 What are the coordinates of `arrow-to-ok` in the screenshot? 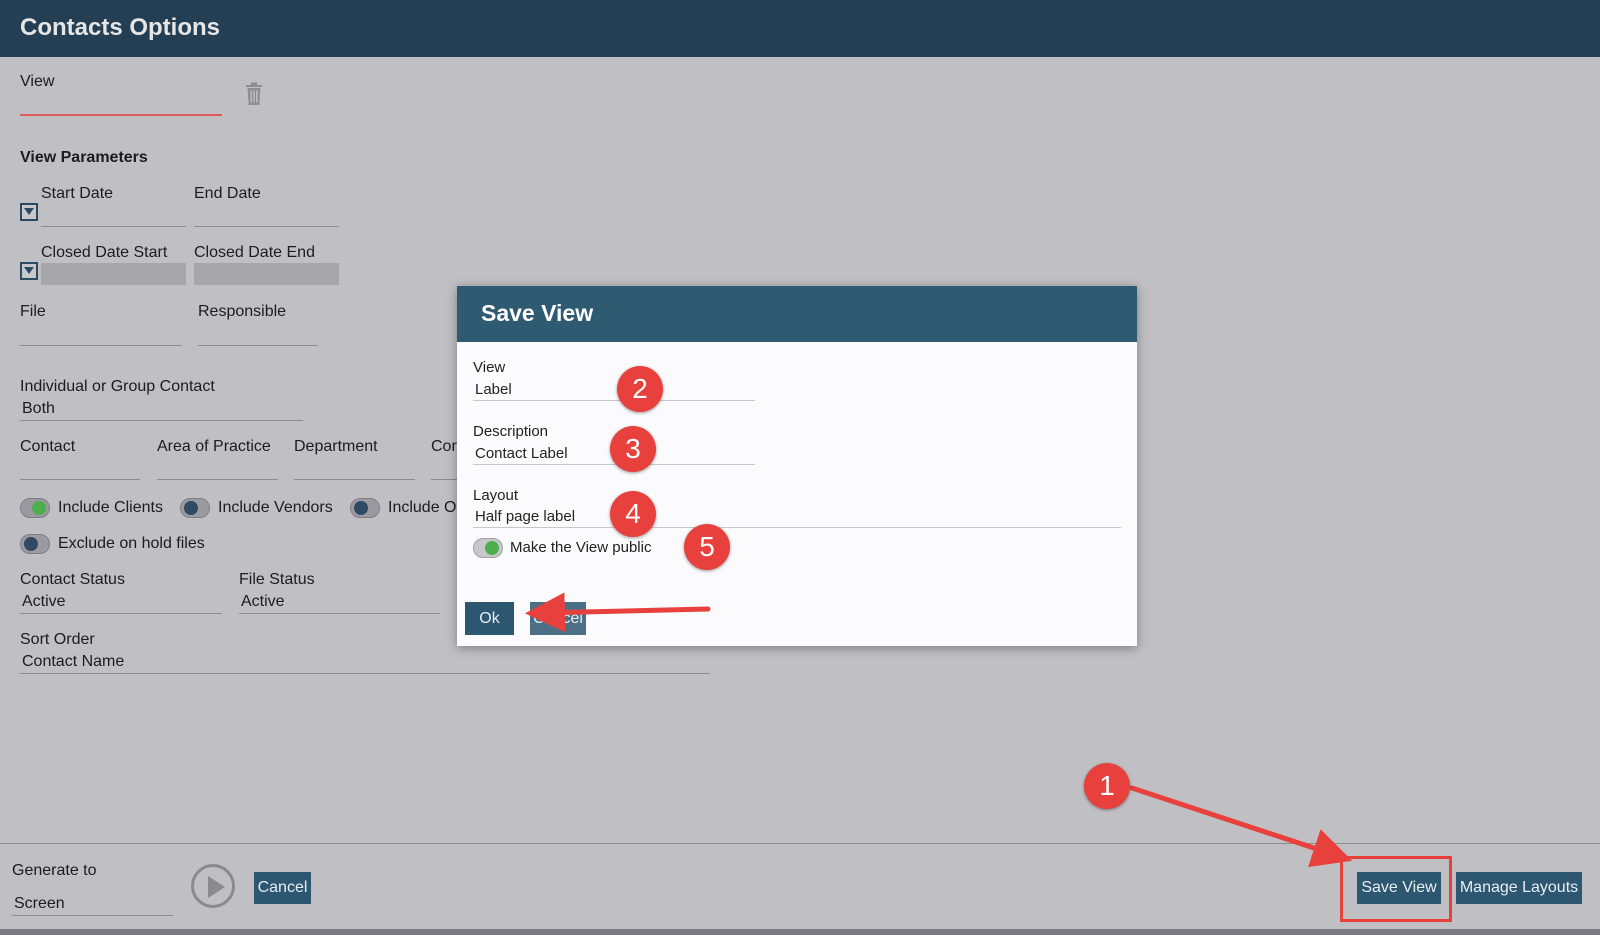 It's located at (618, 612).